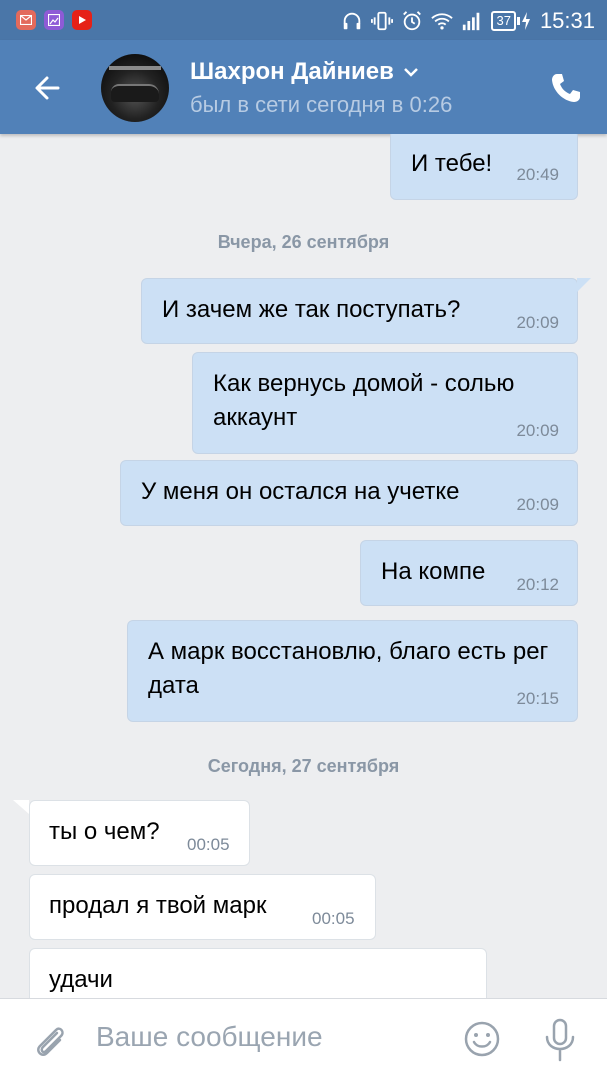 This screenshot has height=1081, width=607. Describe the element at coordinates (321, 104) in the screenshot. I see `last-seen-status: был в сети сегодня в 0:26` at that location.